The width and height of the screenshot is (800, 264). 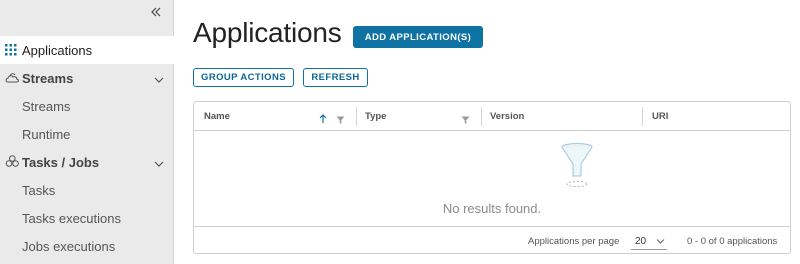 I want to click on page-title: Applications, so click(x=267, y=32).